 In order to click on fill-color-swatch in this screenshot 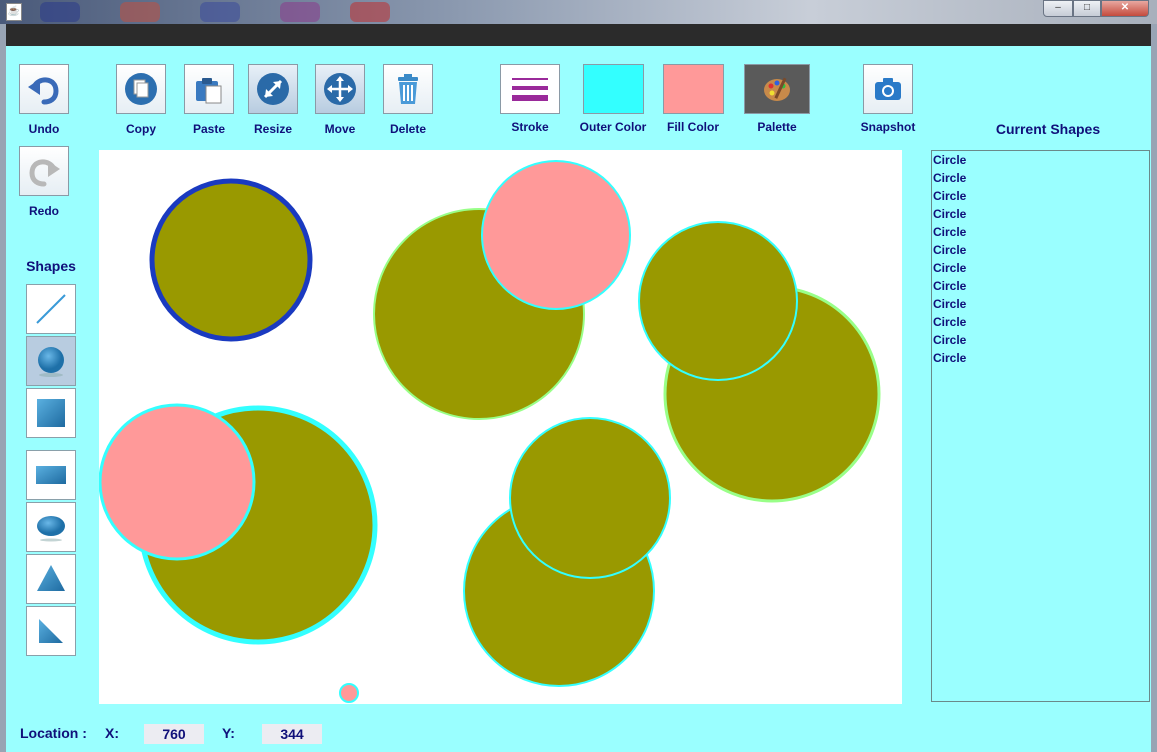, I will do `click(693, 89)`.